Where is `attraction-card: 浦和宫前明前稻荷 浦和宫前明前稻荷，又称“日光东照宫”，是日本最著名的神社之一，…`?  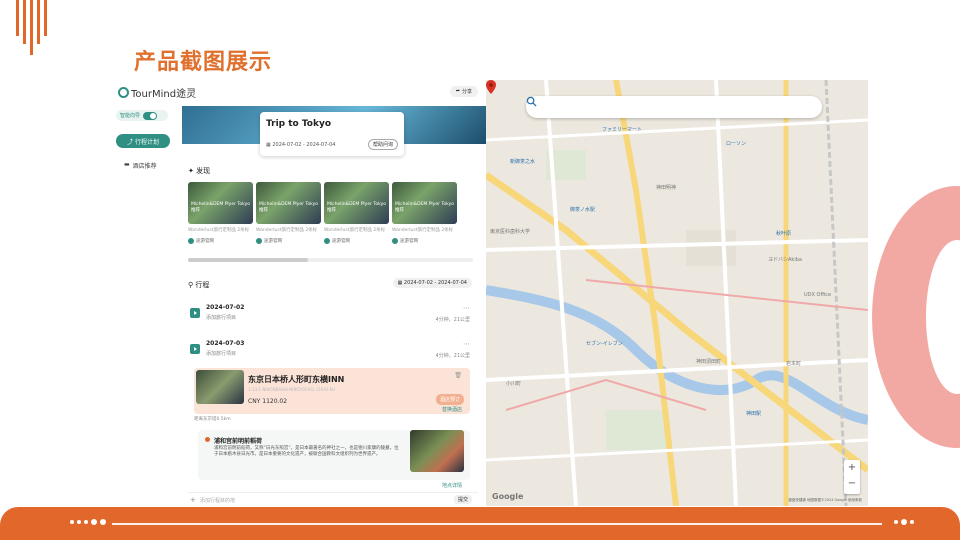
attraction-card: 浦和宫前明前稻荷 浦和宫前明前稻荷，又称“日光东照宫”，是日本最著名的神社之一，… is located at coordinates (334, 455).